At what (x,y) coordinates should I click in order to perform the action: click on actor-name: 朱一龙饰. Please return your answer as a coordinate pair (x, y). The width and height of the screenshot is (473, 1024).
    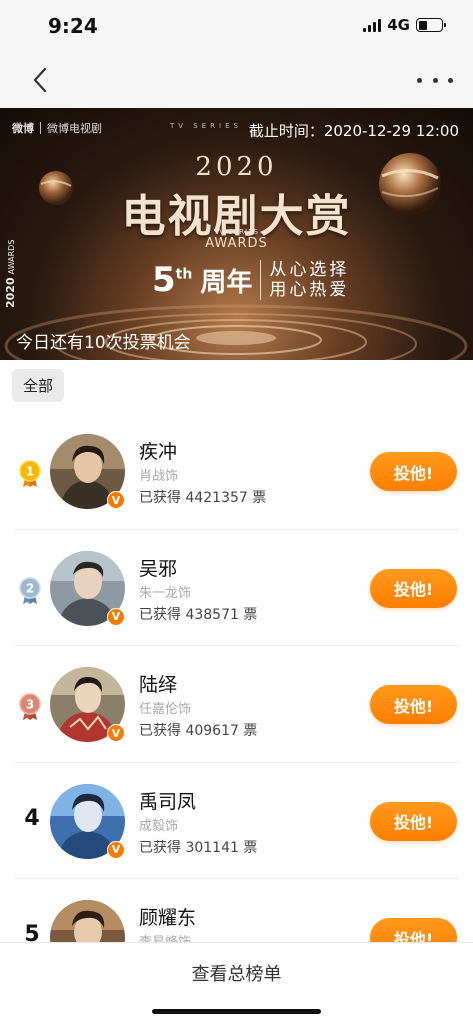
    Looking at the image, I should click on (165, 593).